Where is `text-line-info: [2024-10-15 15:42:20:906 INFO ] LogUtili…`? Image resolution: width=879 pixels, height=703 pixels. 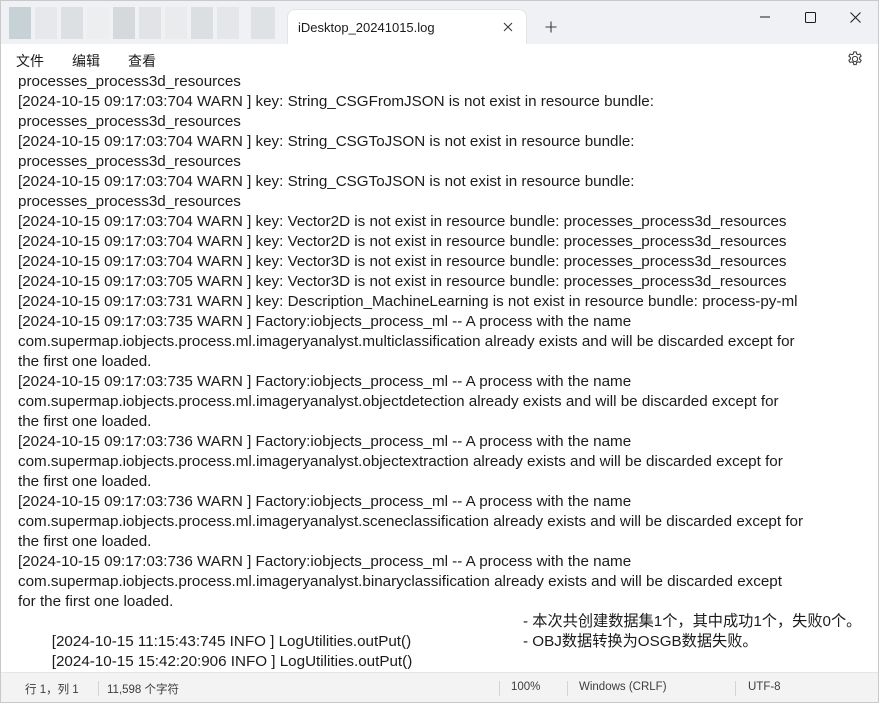
text-line-info: [2024-10-15 15:42:20:906 INFO ] LogUtili… is located at coordinates (443, 651).